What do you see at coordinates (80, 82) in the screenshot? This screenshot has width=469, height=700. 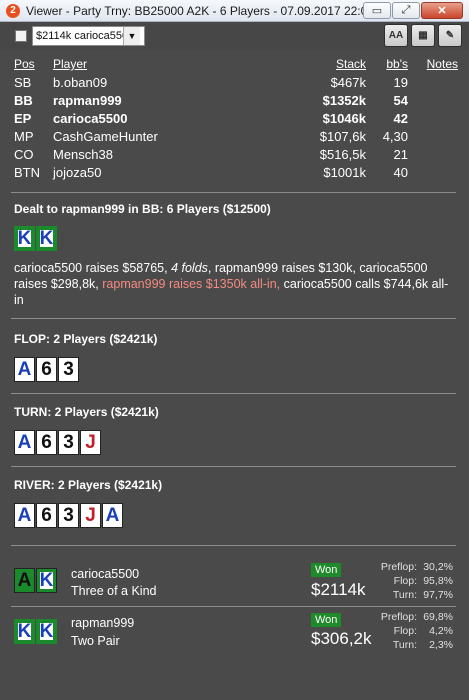 I see `player-name: b.oban09` at bounding box center [80, 82].